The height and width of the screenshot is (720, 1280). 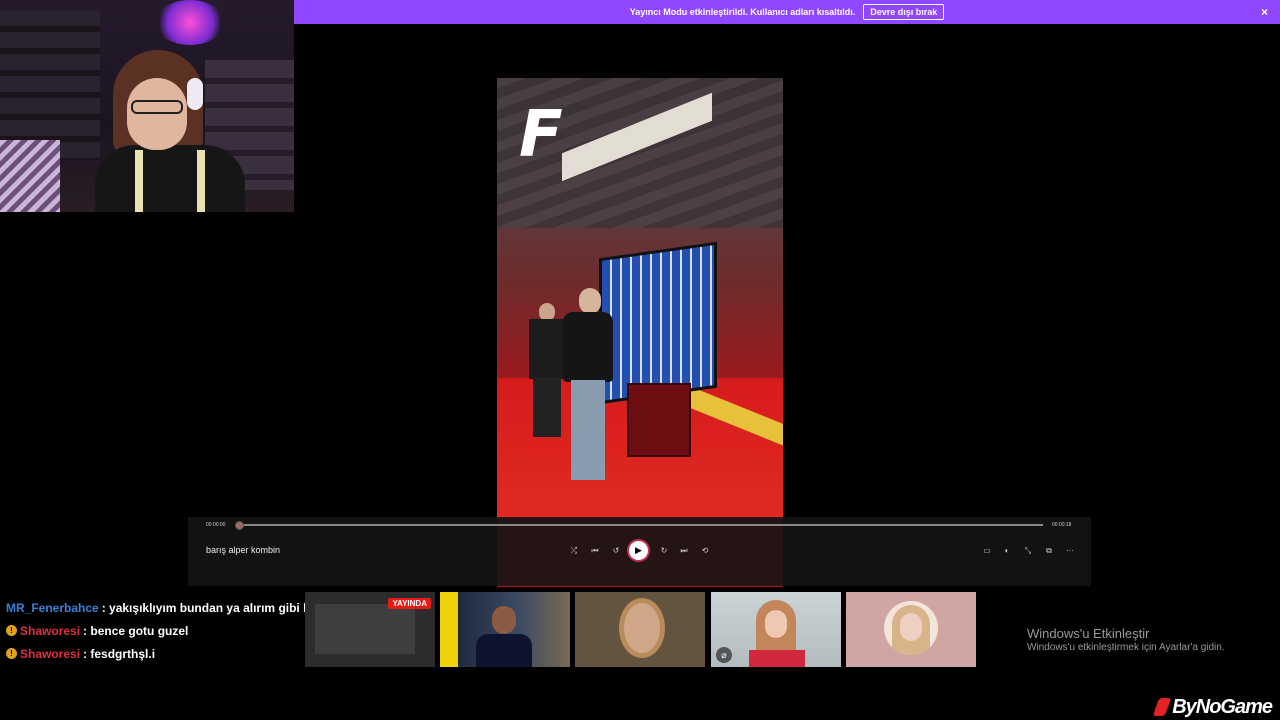 I want to click on streamer-face, so click(x=157, y=114).